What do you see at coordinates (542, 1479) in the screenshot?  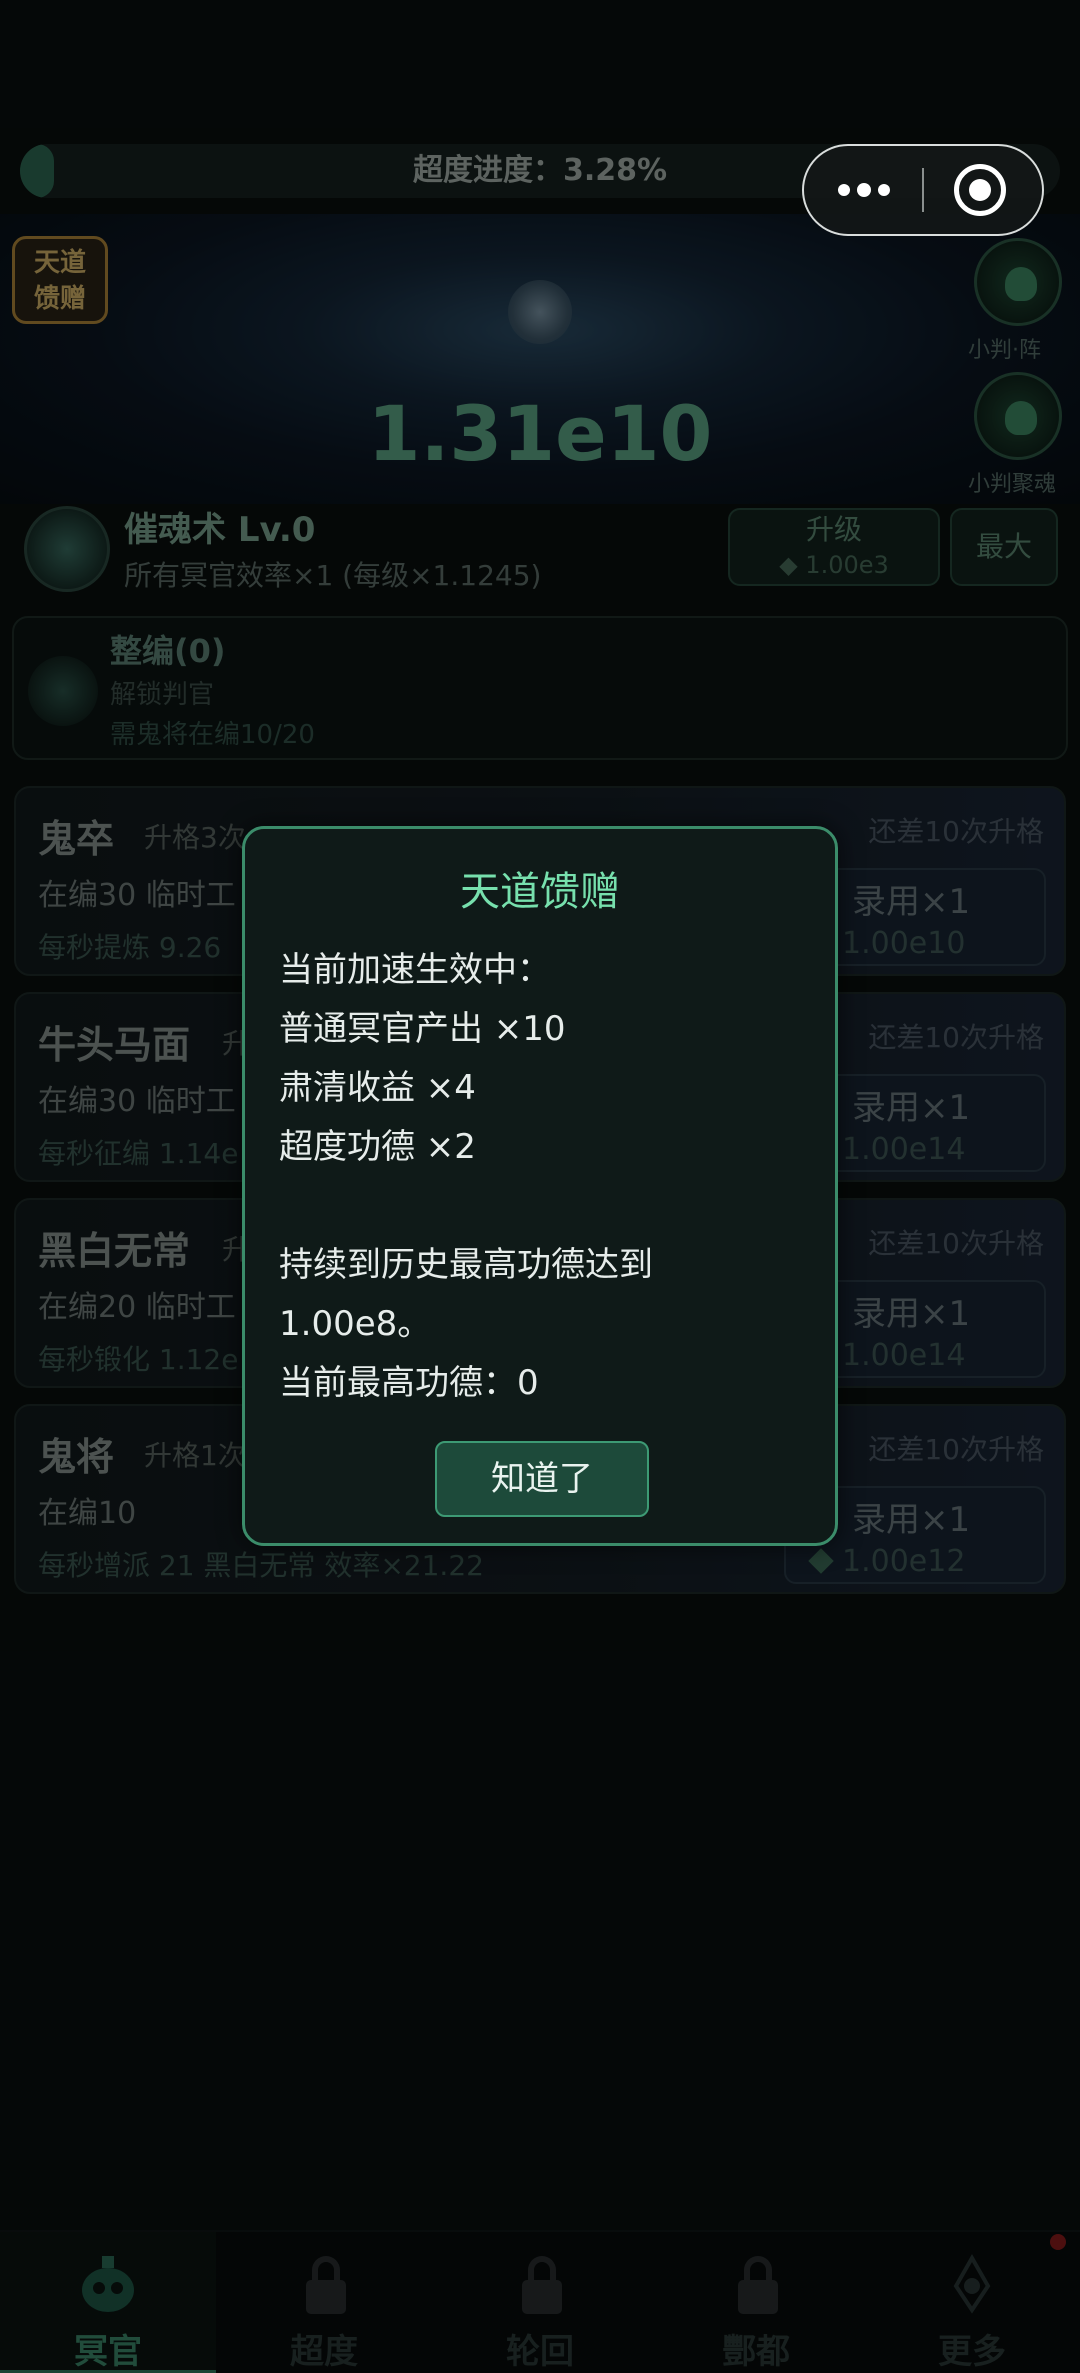 I see `acknowledge-button: 知道了` at bounding box center [542, 1479].